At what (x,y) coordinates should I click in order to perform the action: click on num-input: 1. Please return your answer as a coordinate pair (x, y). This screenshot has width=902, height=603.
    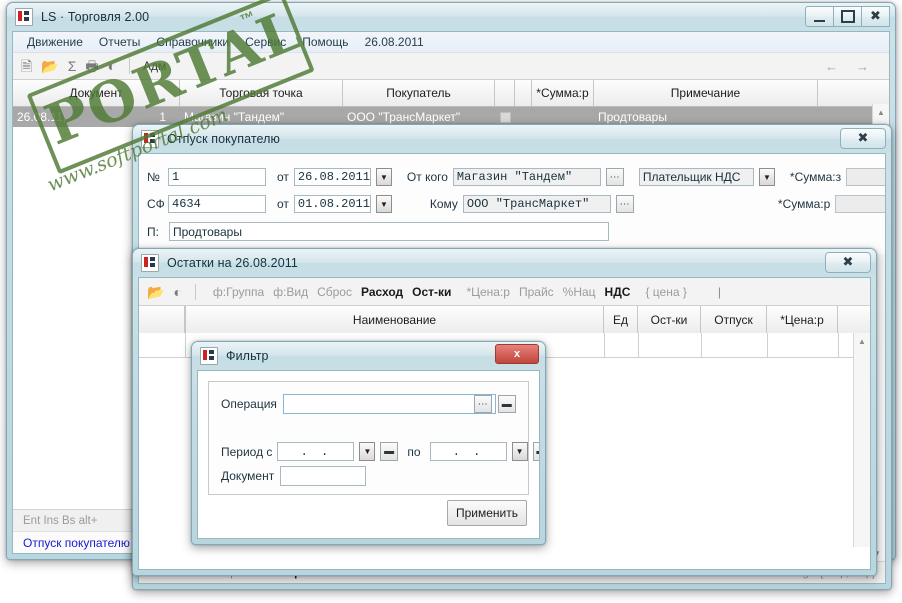
    Looking at the image, I should click on (217, 177).